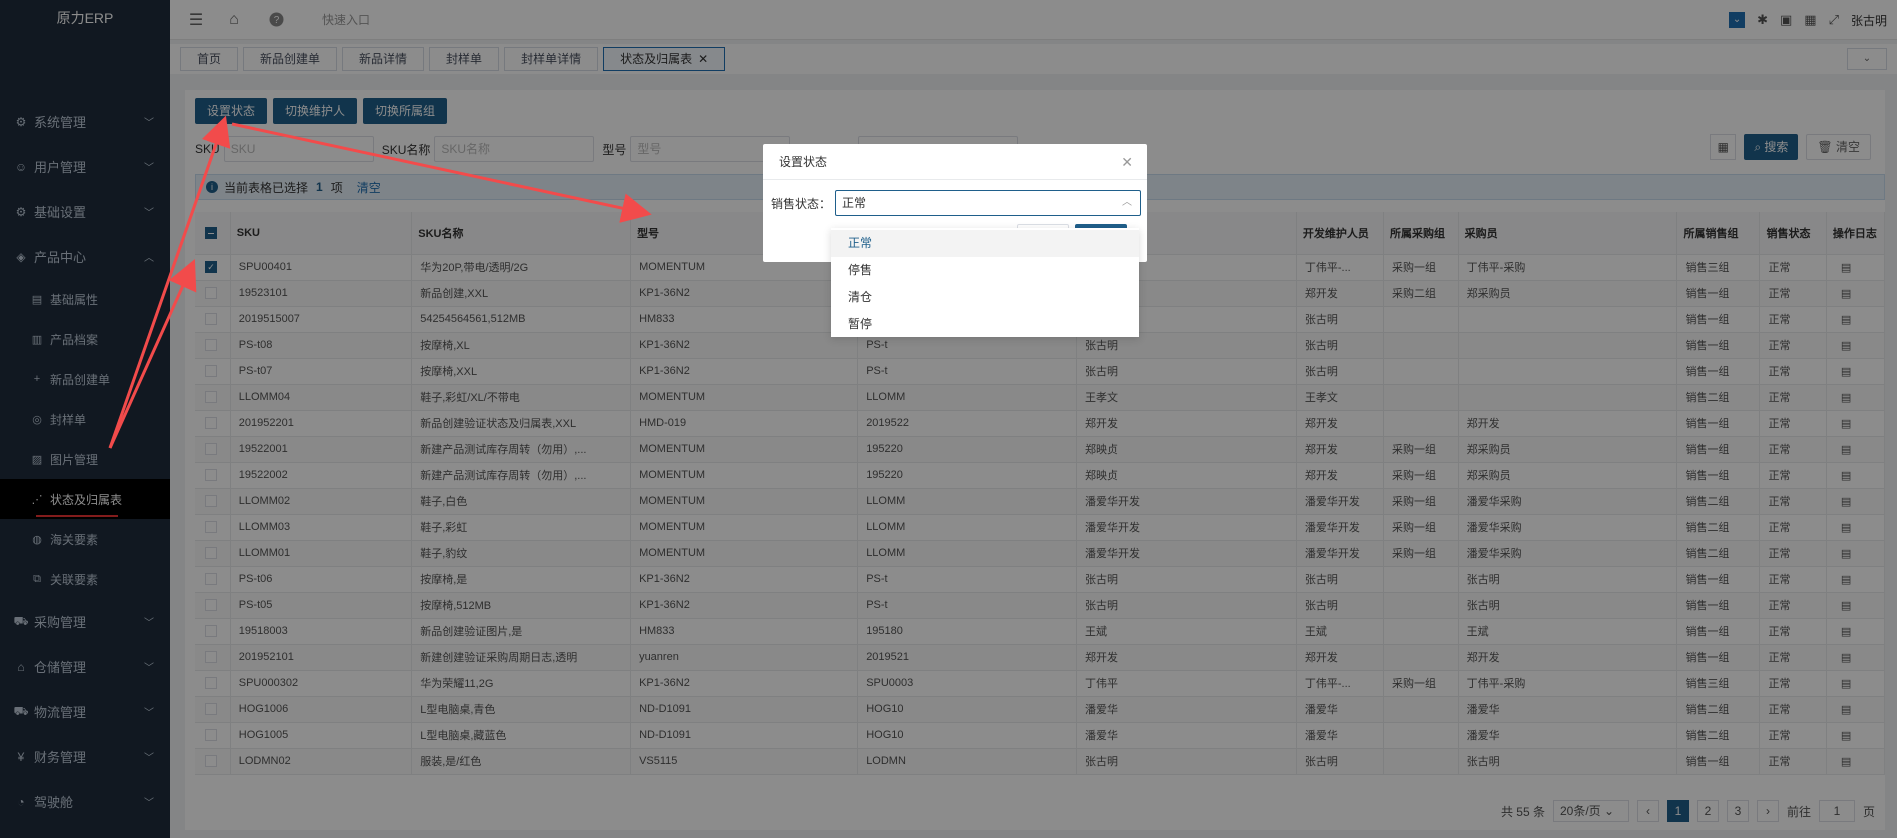 The image size is (1897, 838). What do you see at coordinates (955, 162) in the screenshot?
I see `dialog-title: 设置状态` at bounding box center [955, 162].